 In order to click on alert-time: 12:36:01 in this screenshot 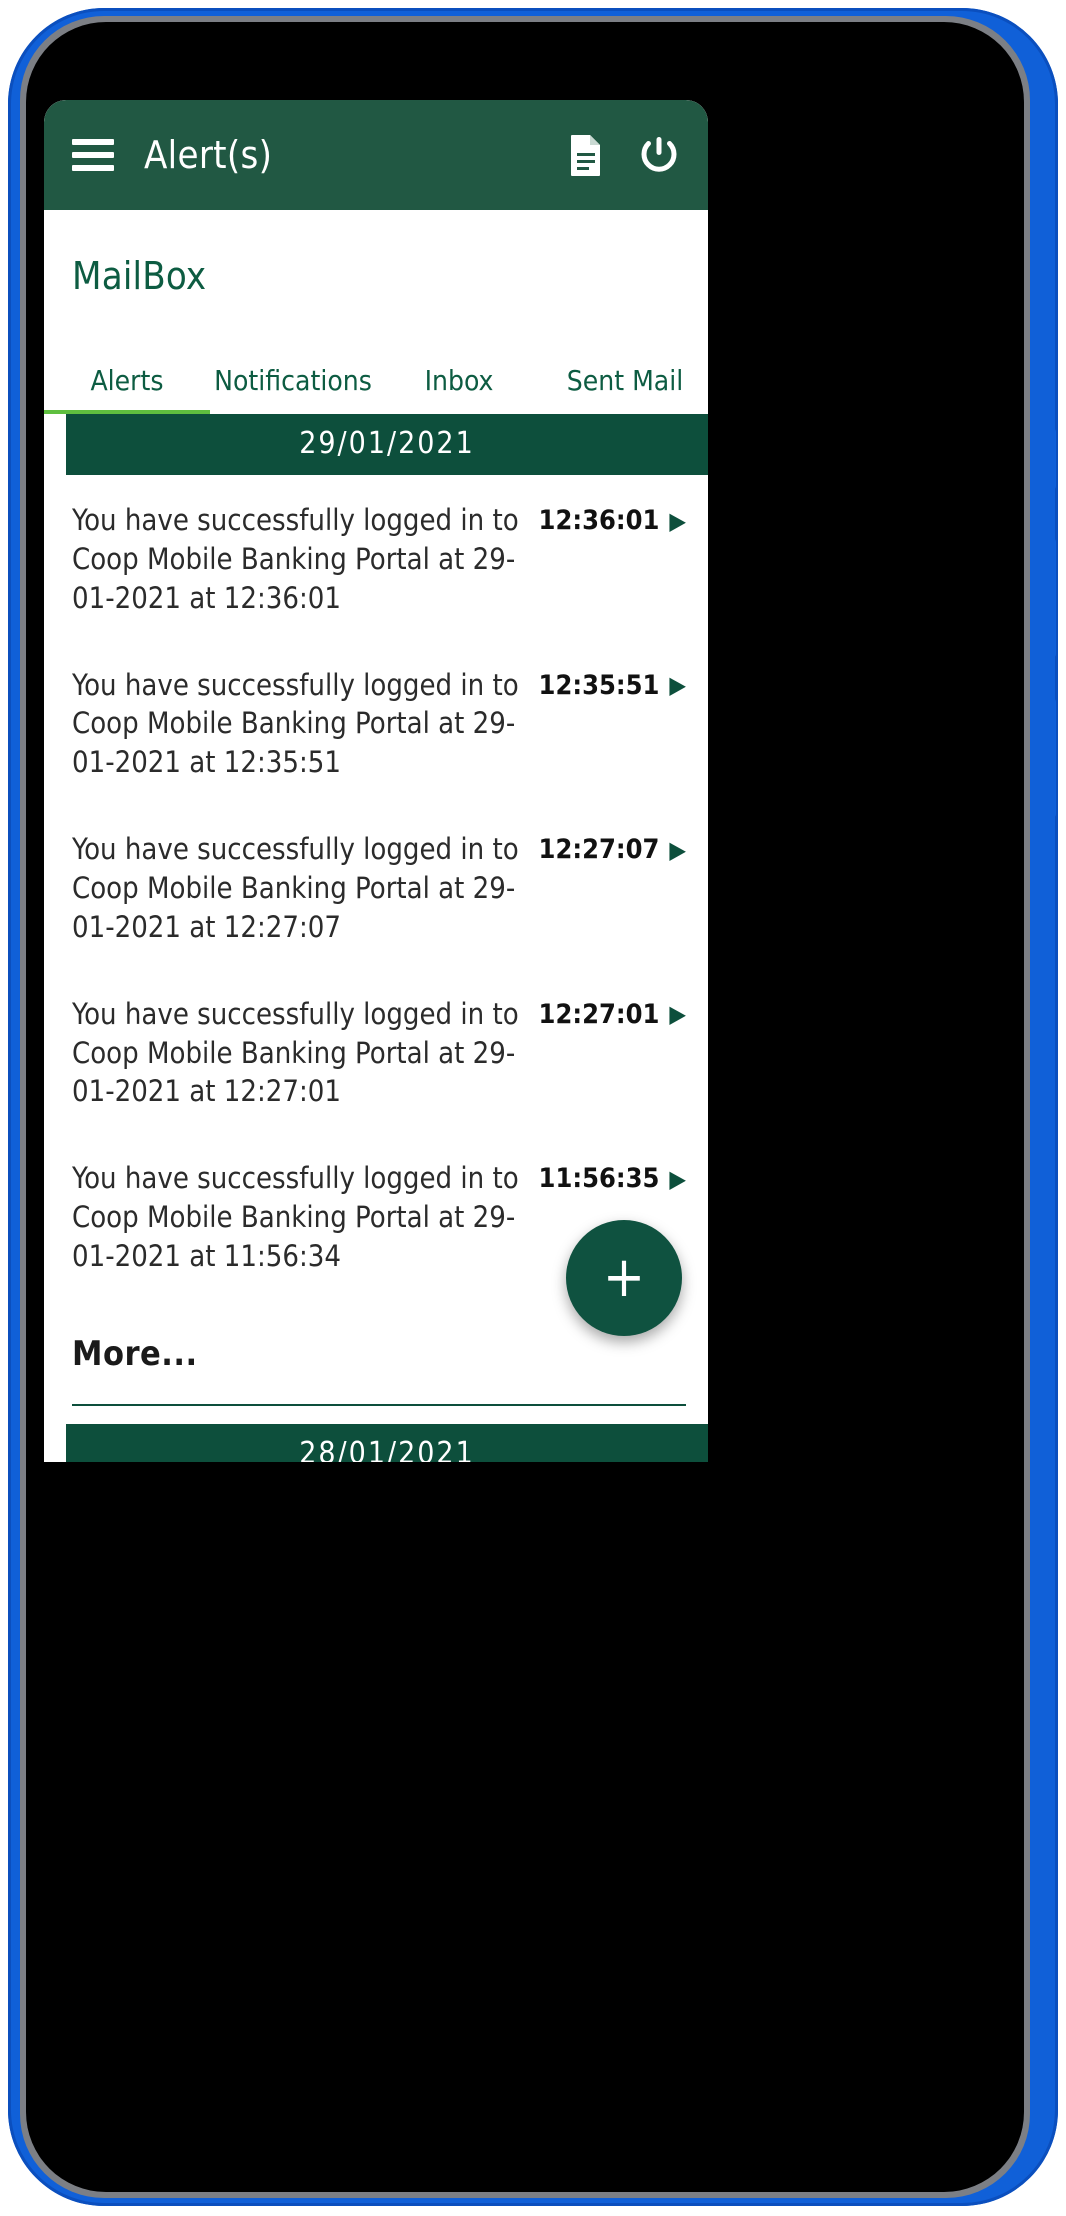, I will do `click(599, 520)`.